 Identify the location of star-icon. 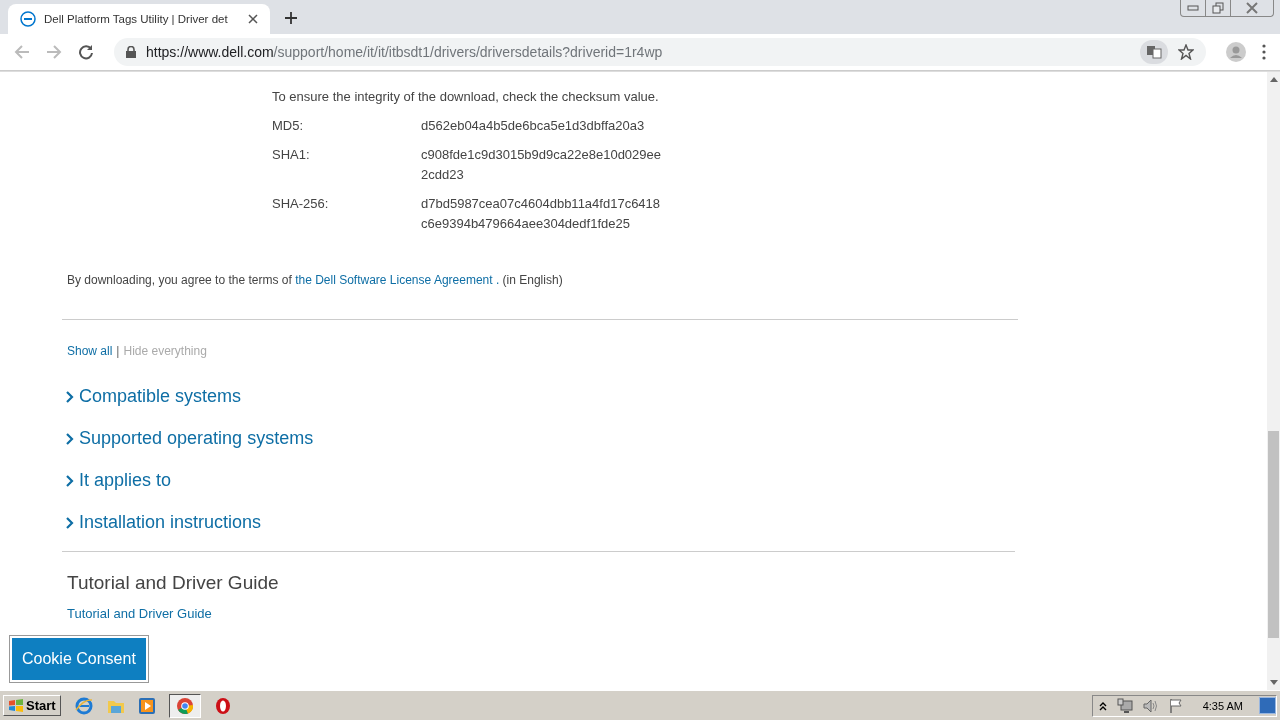
(1186, 52).